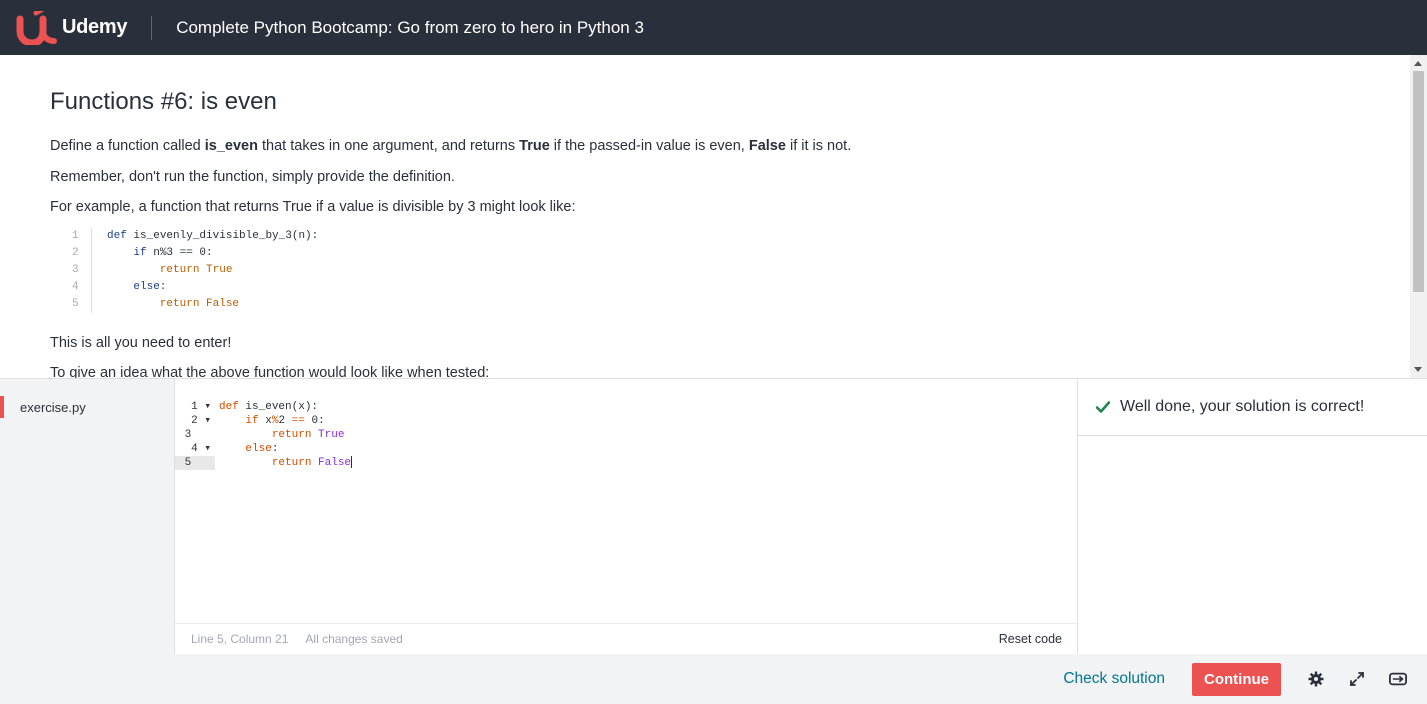 This screenshot has height=704, width=1427. What do you see at coordinates (352, 462) in the screenshot?
I see `text-cursor` at bounding box center [352, 462].